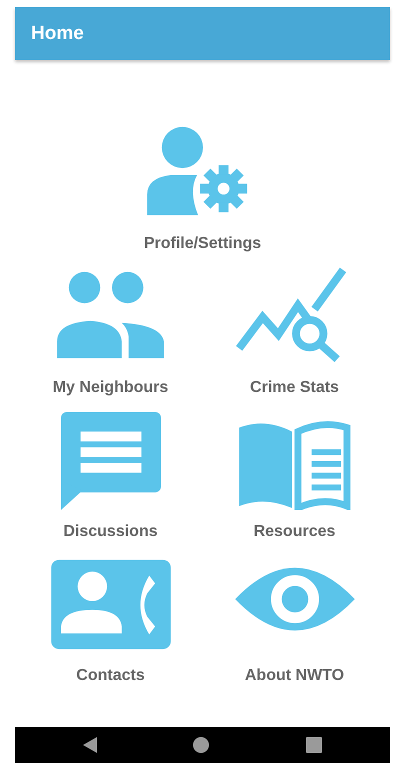  Describe the element at coordinates (110, 476) in the screenshot. I see `home-tile-button: Discussions` at that location.